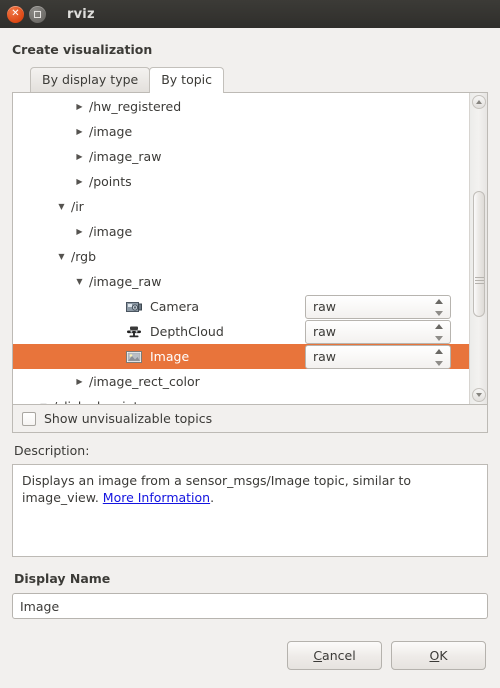  Describe the element at coordinates (128, 418) in the screenshot. I see `show-unvisualizable-label: Show unvisualizable topics` at that location.